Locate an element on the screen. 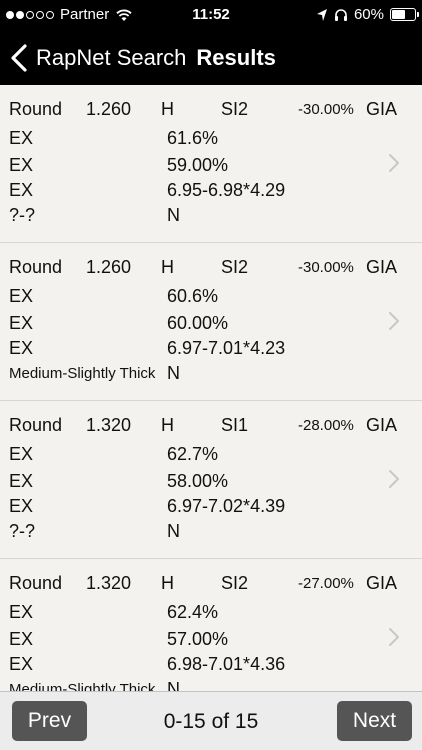 This screenshot has width=422, height=750. prev-button: Prev is located at coordinates (49, 721).